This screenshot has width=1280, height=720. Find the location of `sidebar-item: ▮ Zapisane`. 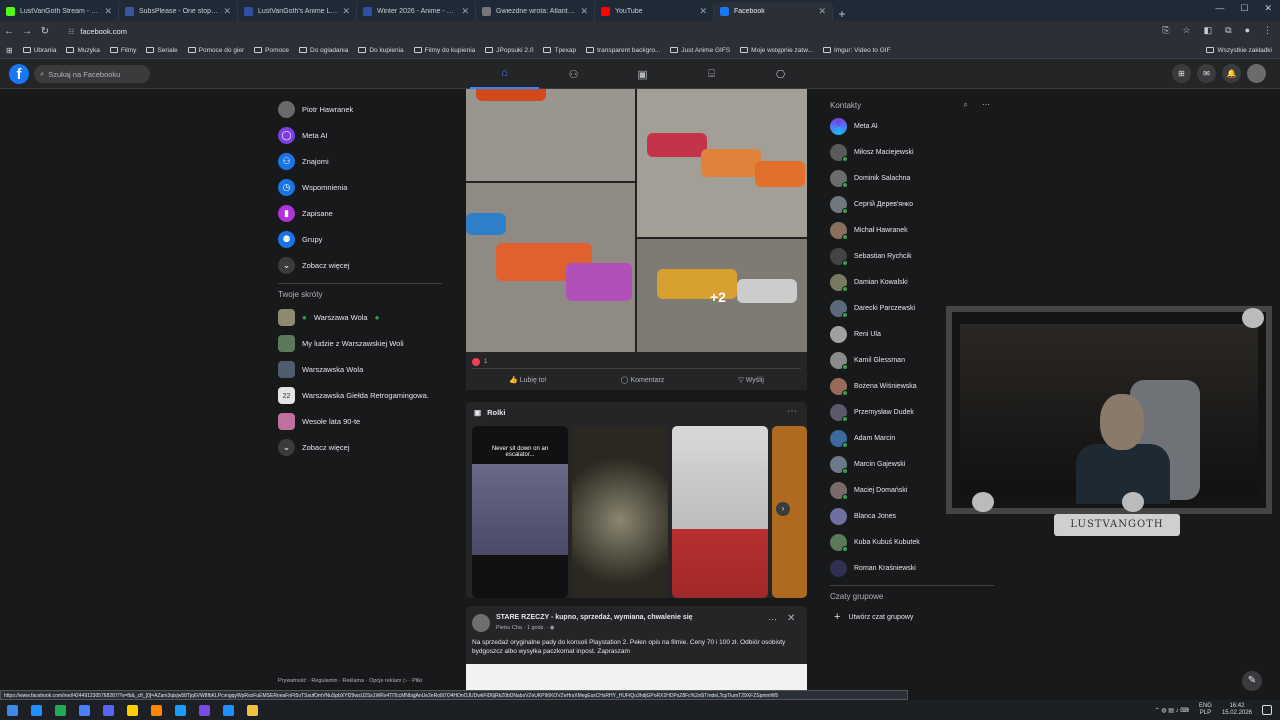

sidebar-item: ▮ Zapisane is located at coordinates (359, 213).